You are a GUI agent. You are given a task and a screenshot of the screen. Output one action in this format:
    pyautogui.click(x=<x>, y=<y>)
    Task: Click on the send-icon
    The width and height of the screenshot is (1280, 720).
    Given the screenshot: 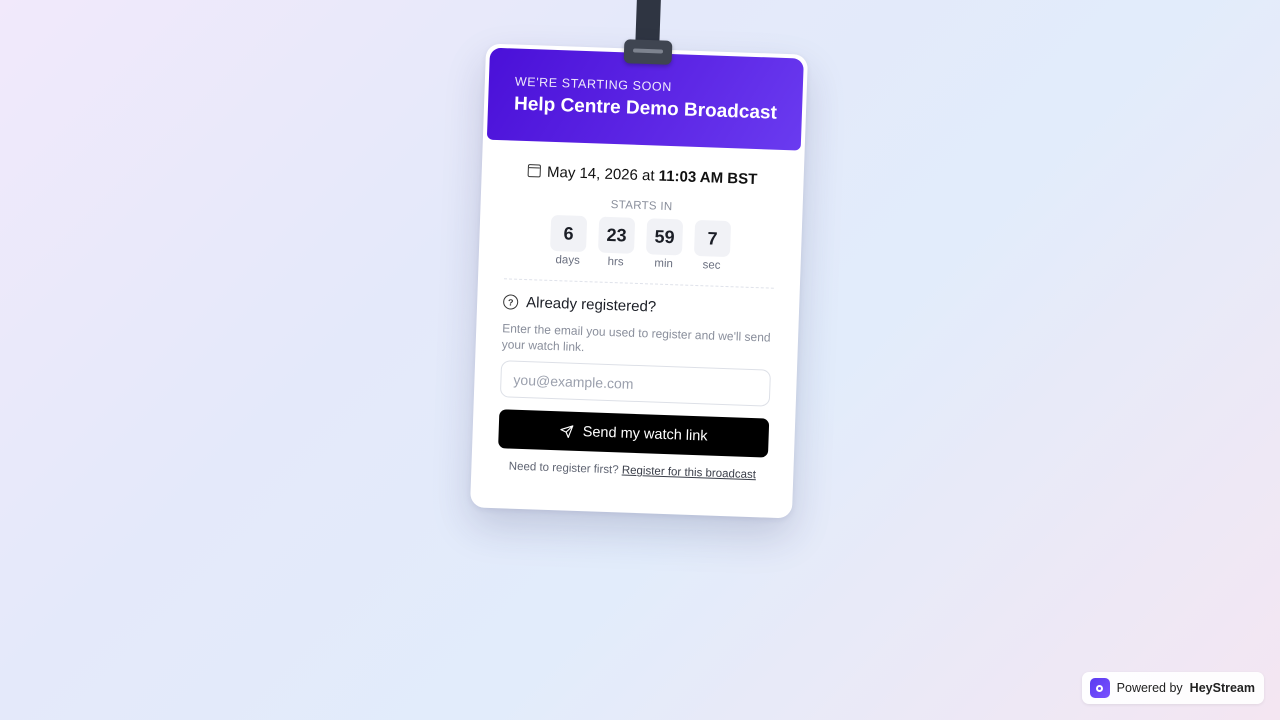 What is the action you would take?
    pyautogui.click(x=567, y=431)
    